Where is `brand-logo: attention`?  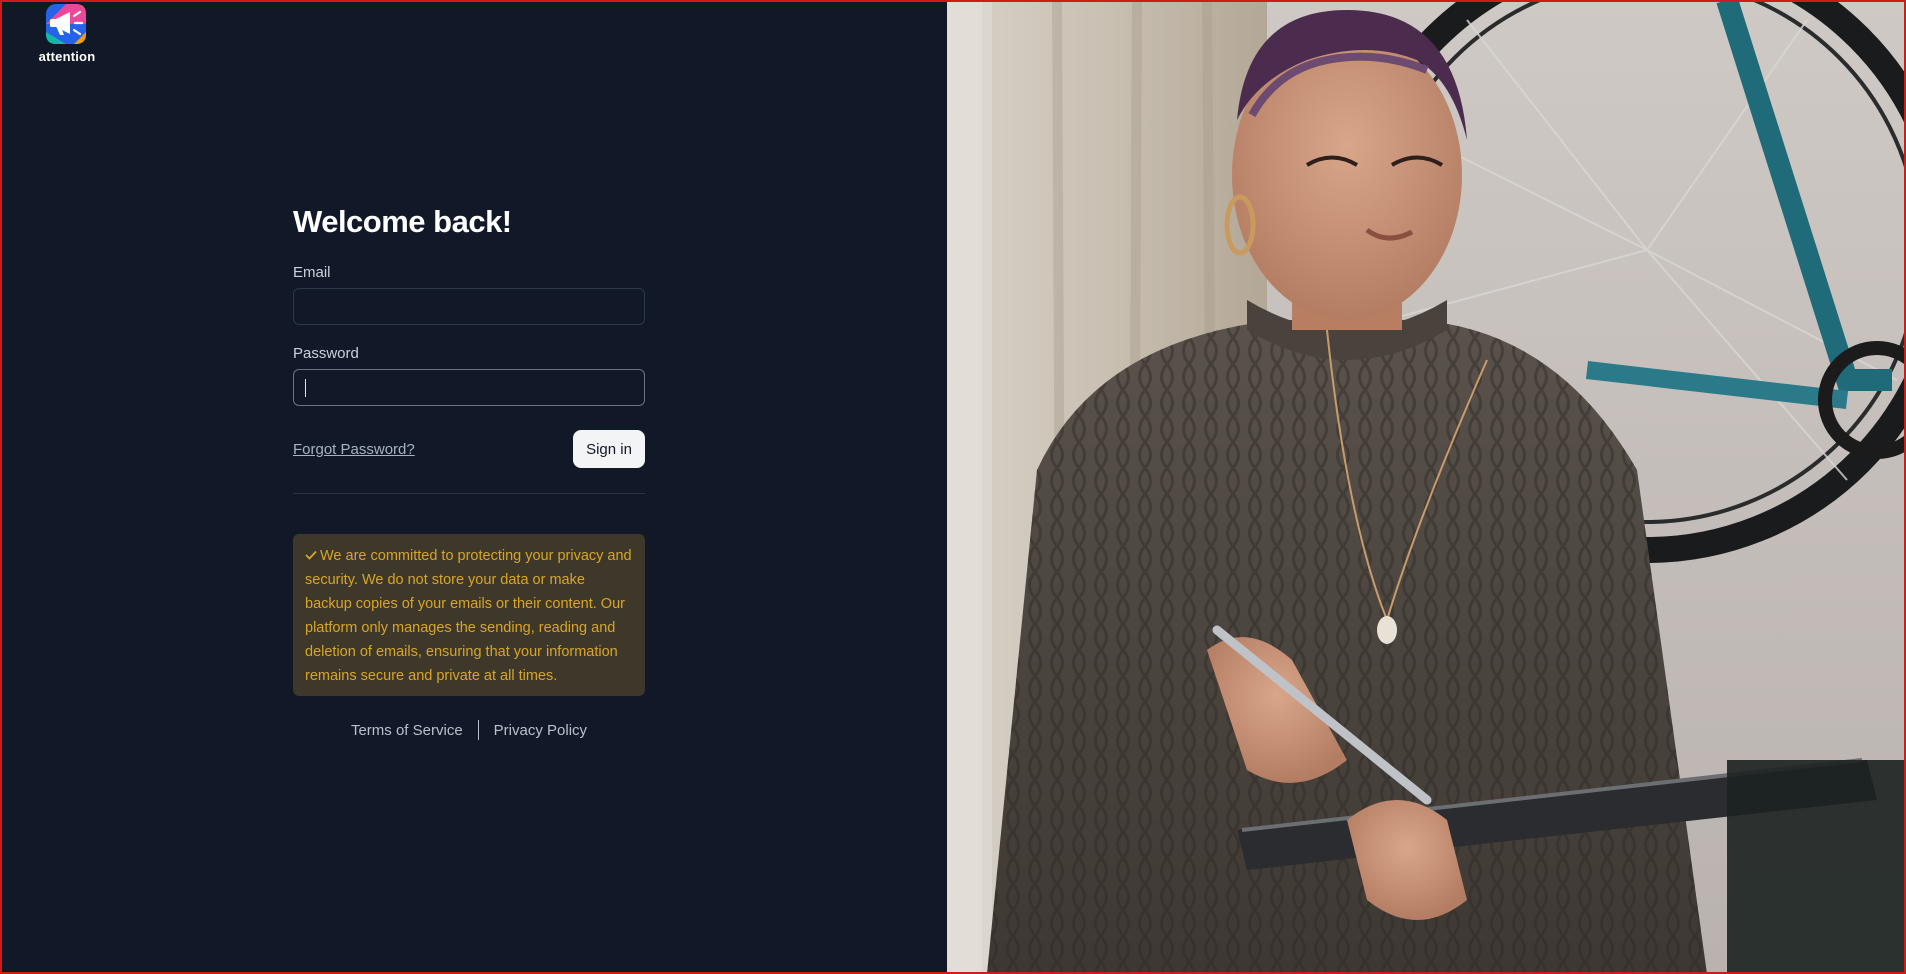 brand-logo: attention is located at coordinates (67, 33).